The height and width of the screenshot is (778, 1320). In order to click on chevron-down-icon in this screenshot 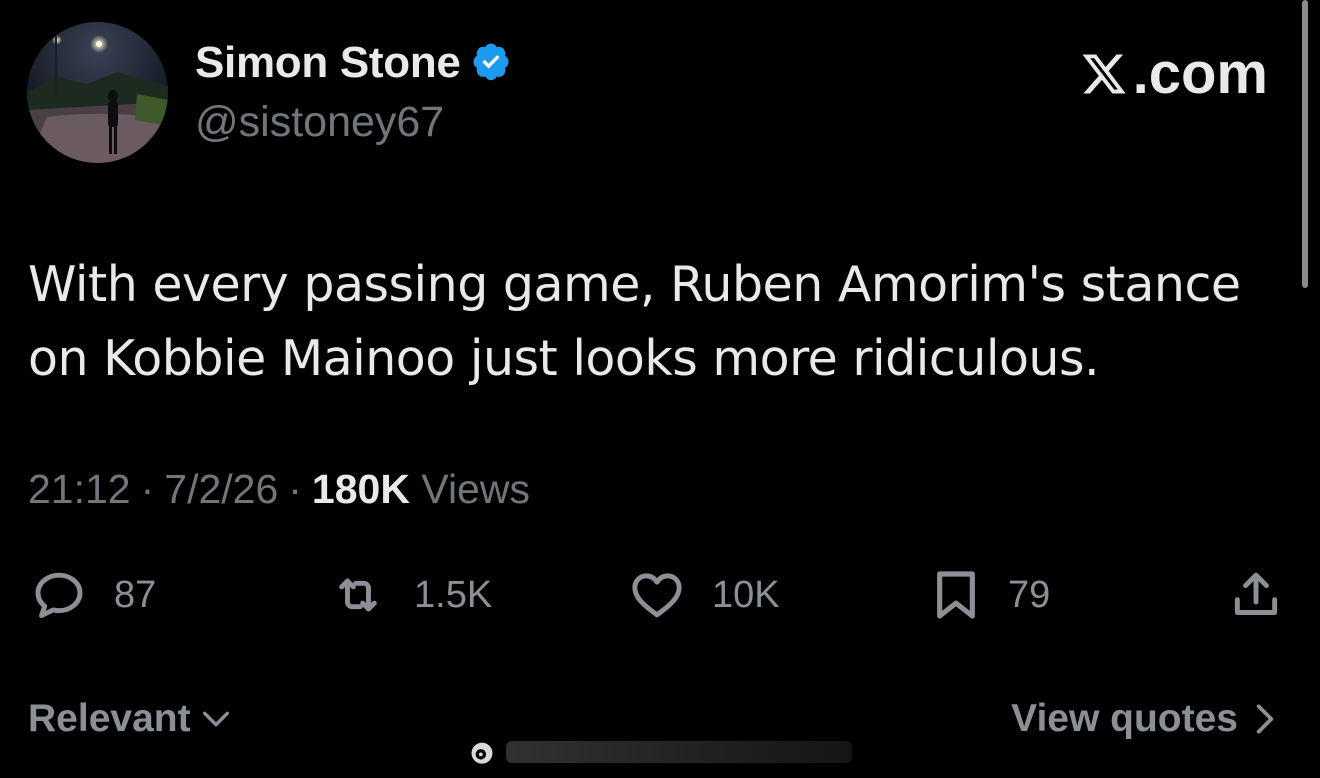, I will do `click(215, 719)`.